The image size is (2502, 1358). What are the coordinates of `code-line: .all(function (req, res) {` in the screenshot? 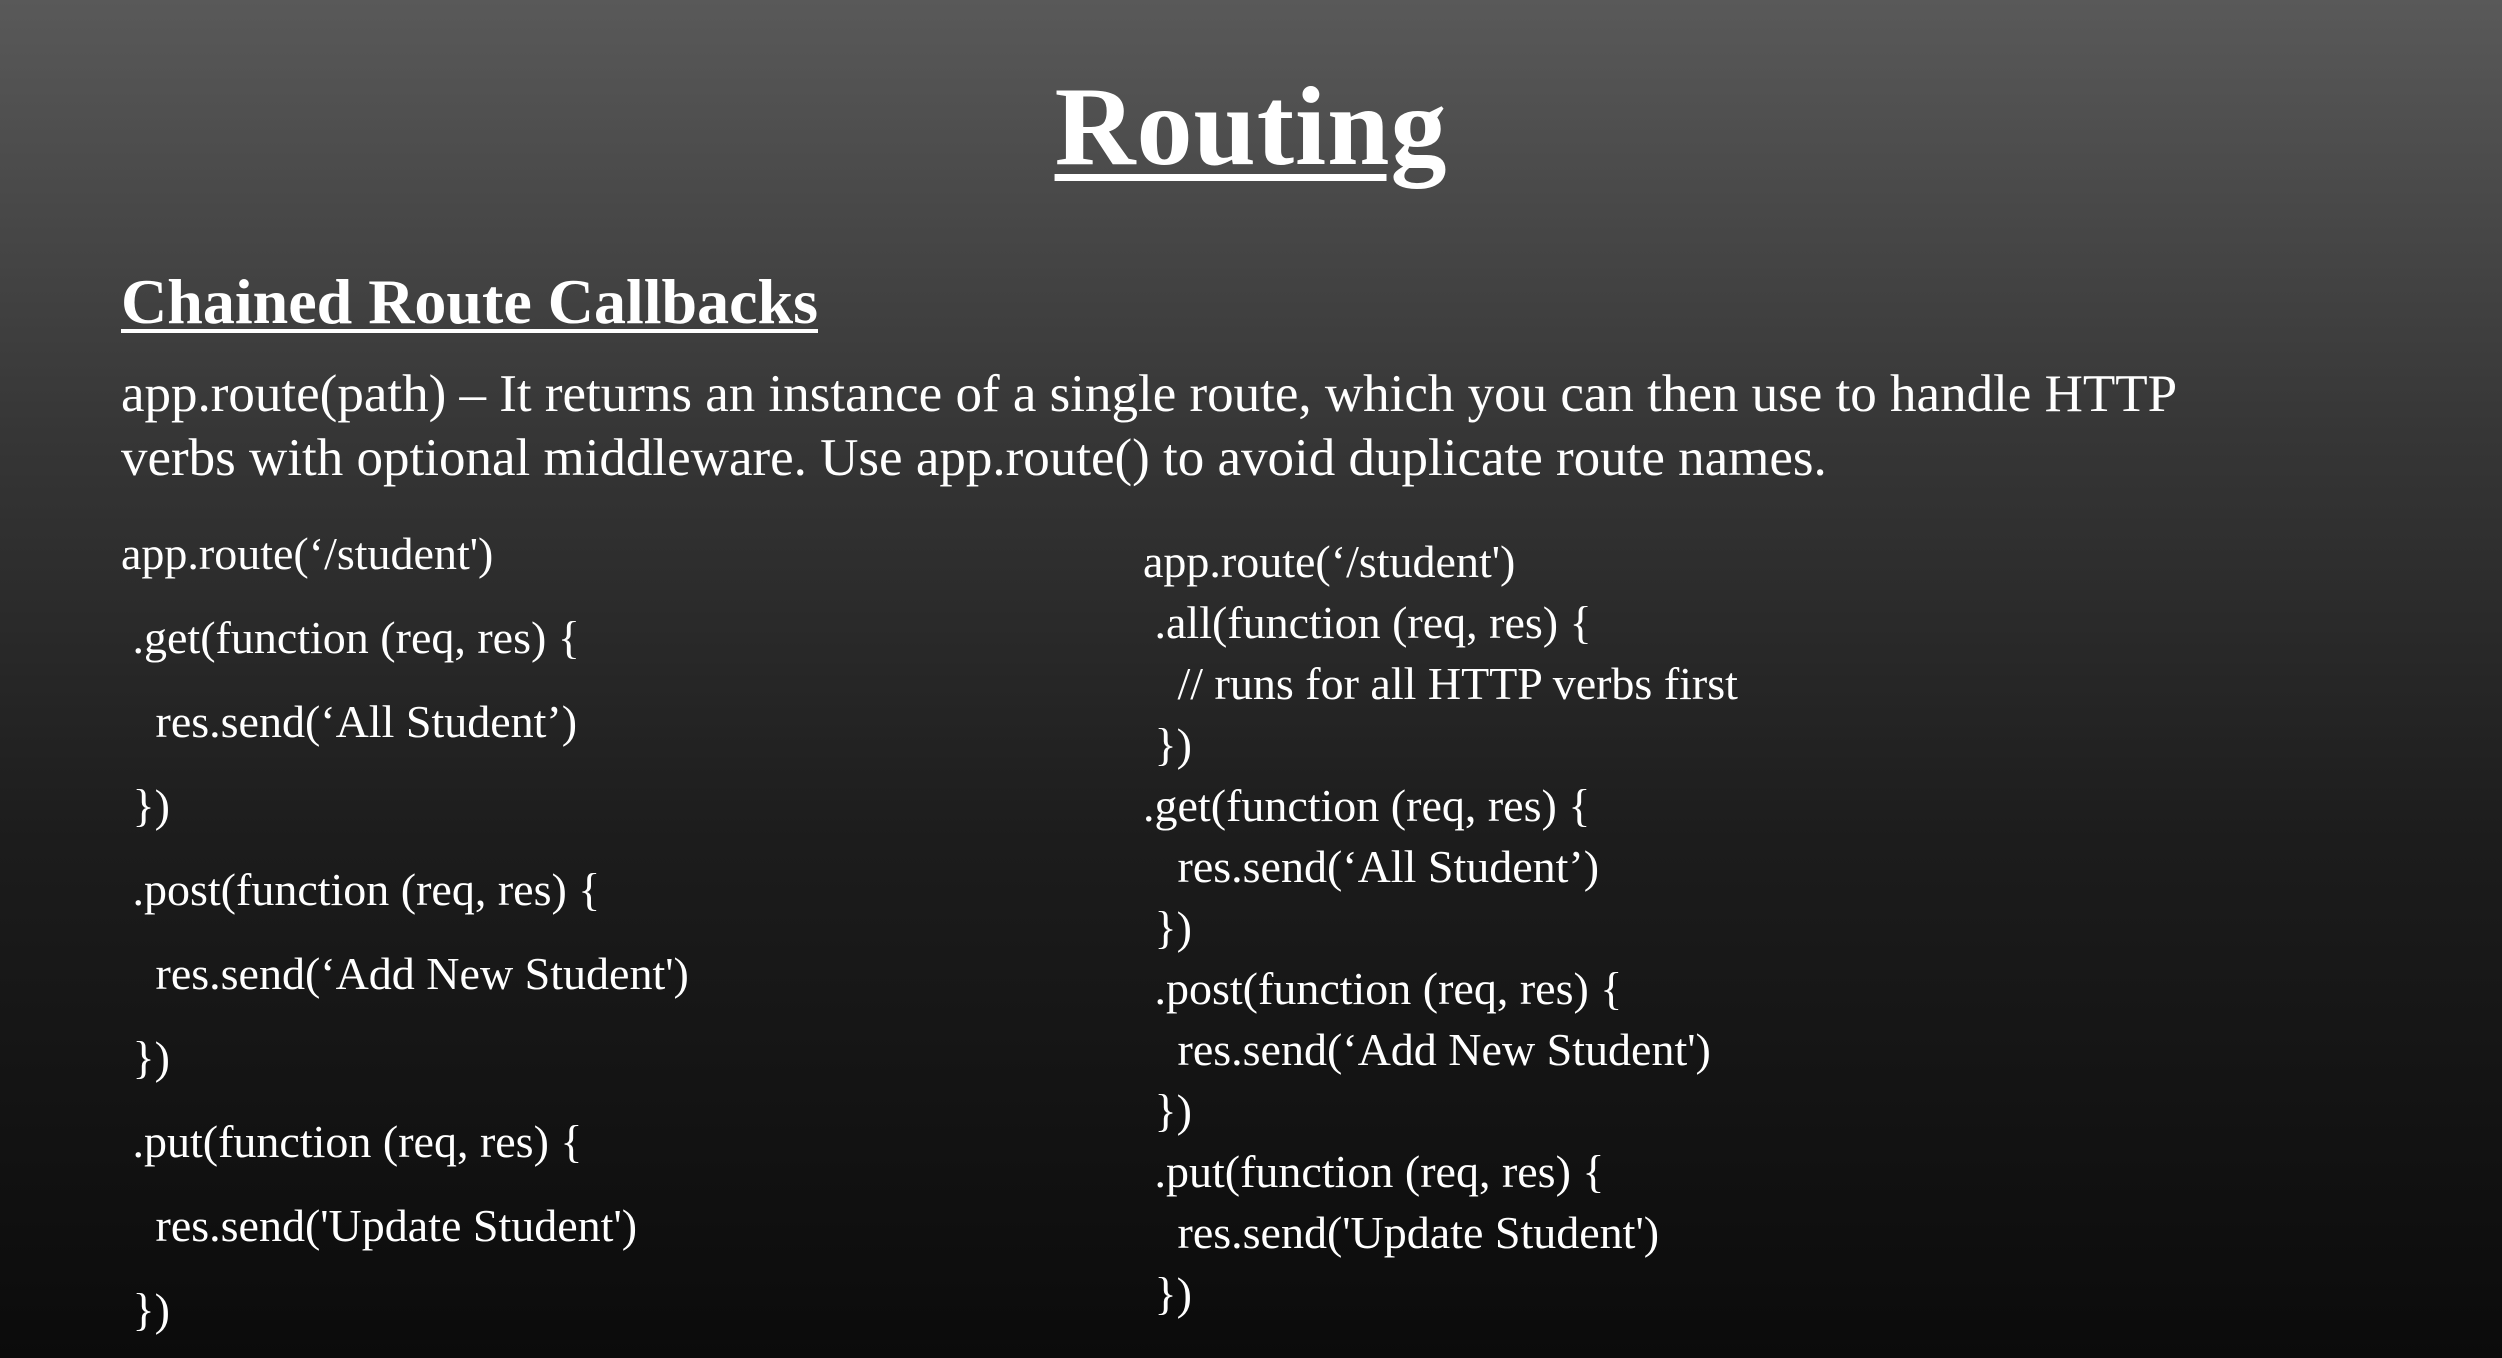 It's located at (1367, 622).